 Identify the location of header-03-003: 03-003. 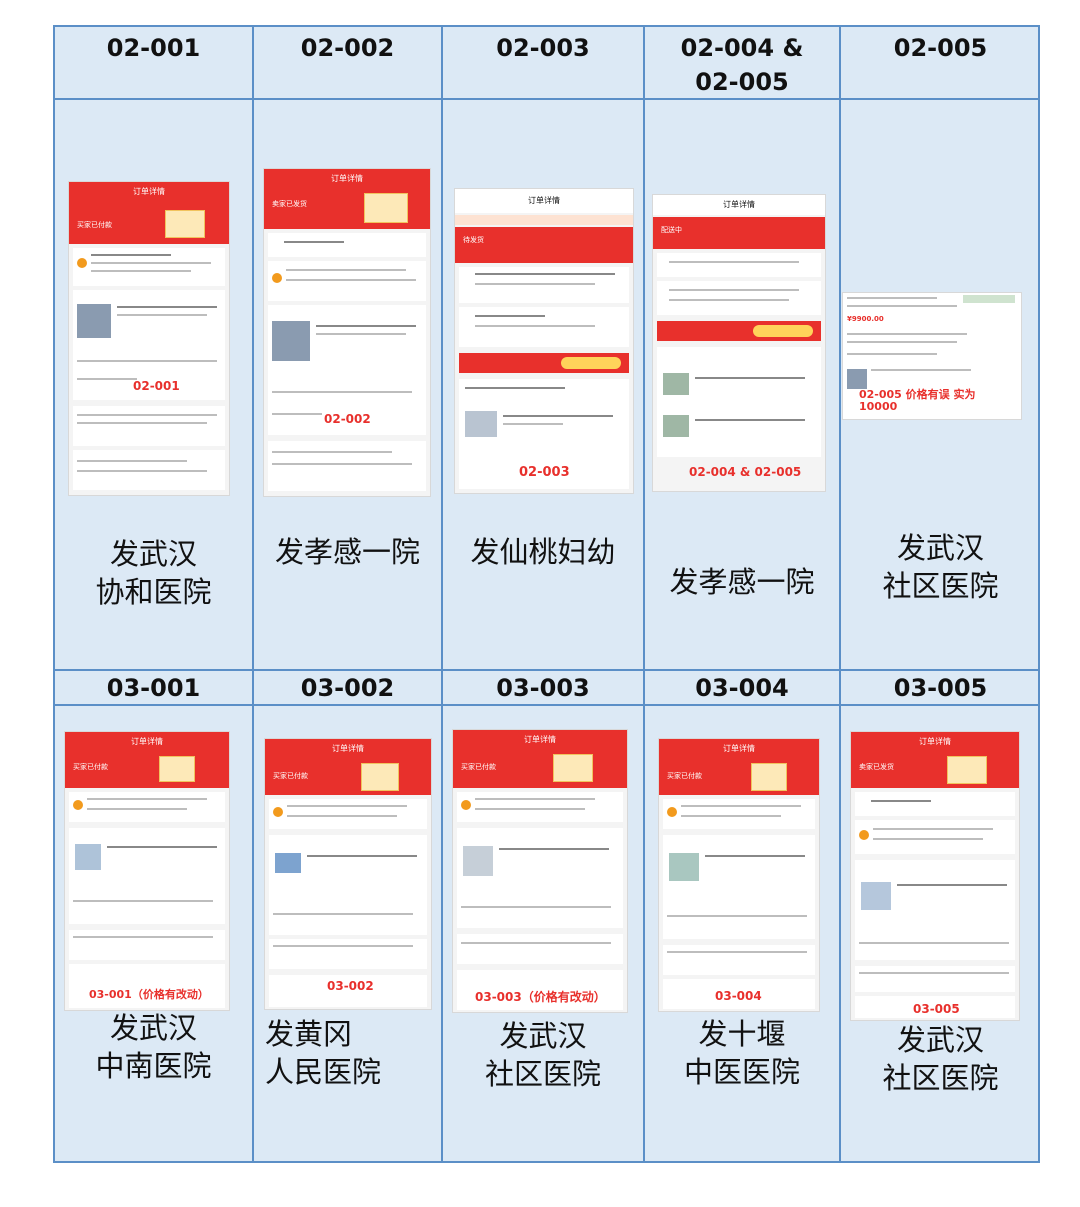
(543, 688).